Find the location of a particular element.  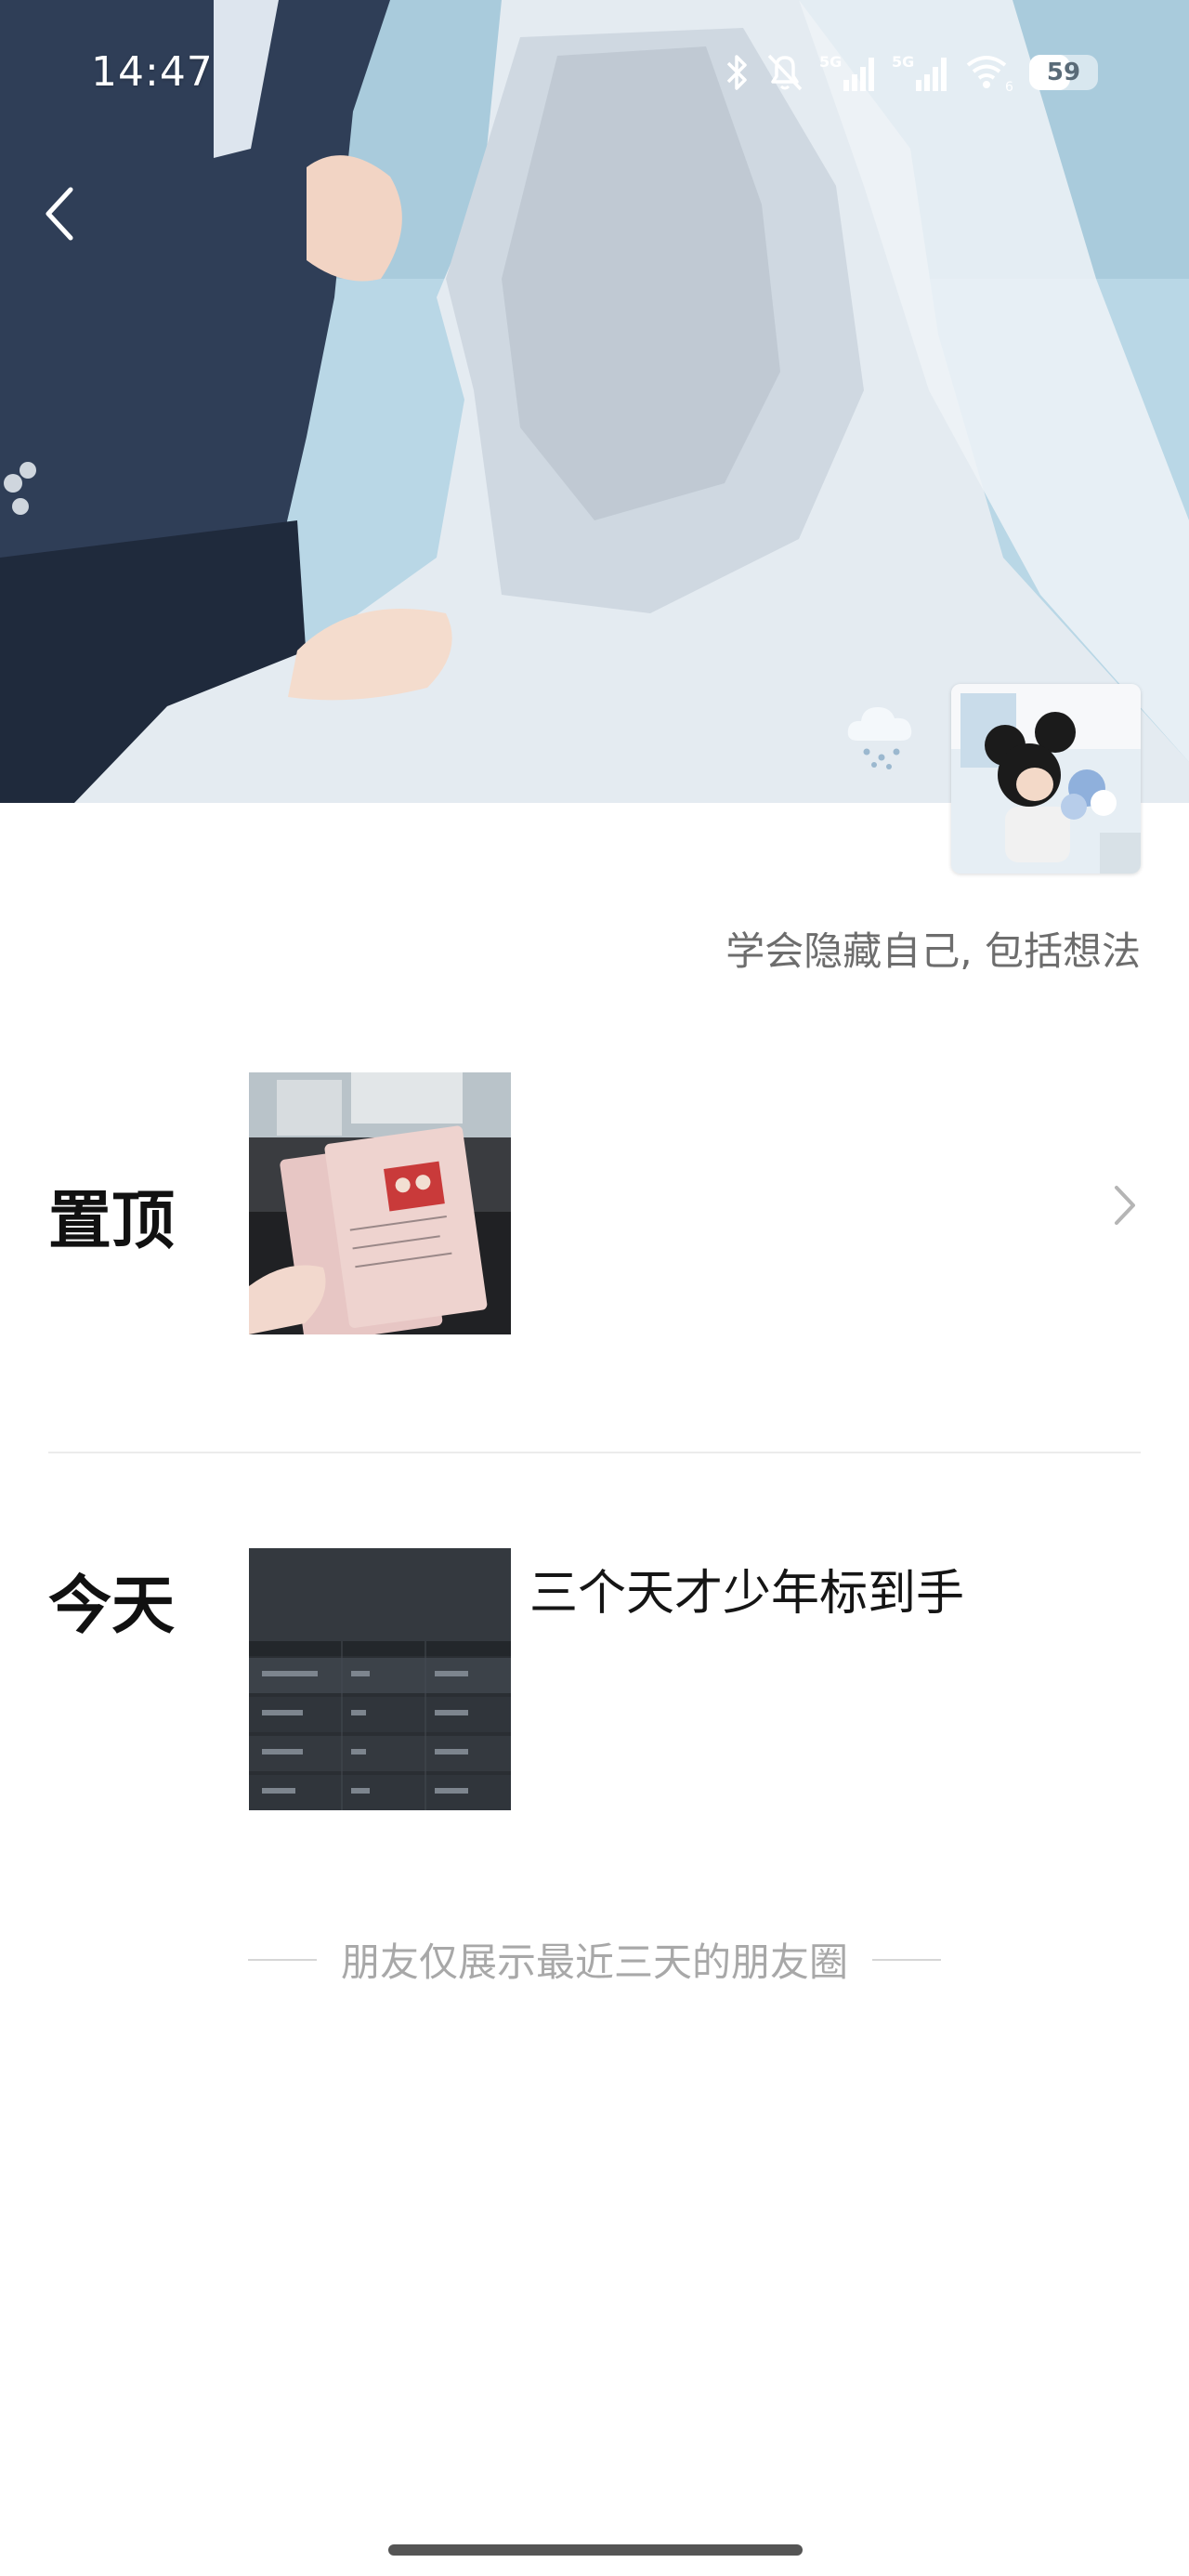

home-indicator is located at coordinates (595, 2550).